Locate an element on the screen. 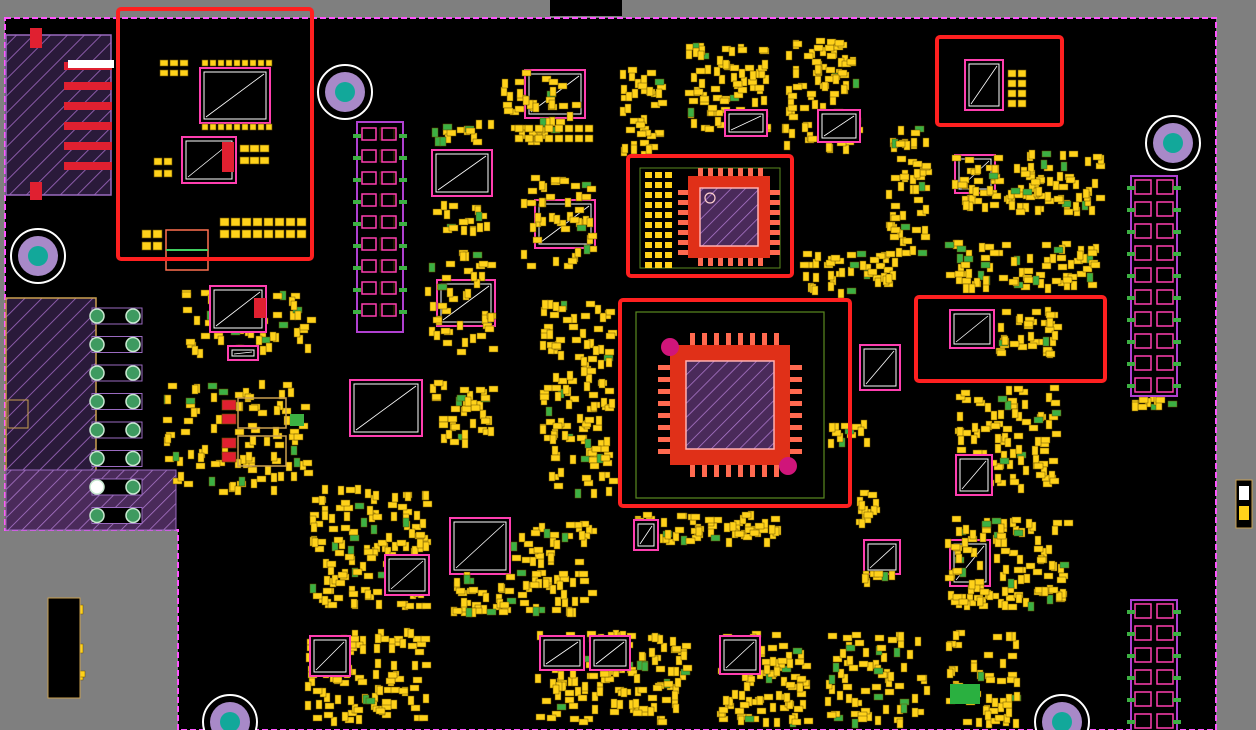 This screenshot has height=730, width=1256. edge-marker is located at coordinates (1244, 504).